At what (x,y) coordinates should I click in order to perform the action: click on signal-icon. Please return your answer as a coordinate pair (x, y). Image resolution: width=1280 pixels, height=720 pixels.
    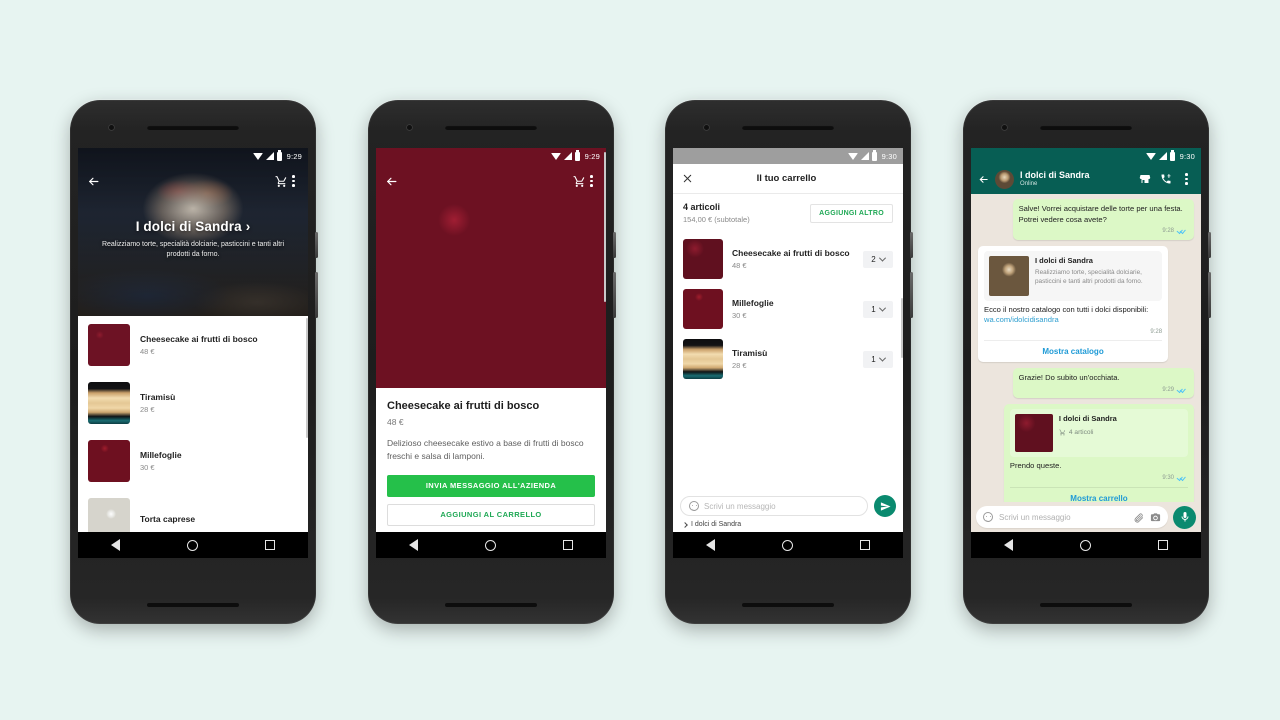
    Looking at the image, I should click on (864, 156).